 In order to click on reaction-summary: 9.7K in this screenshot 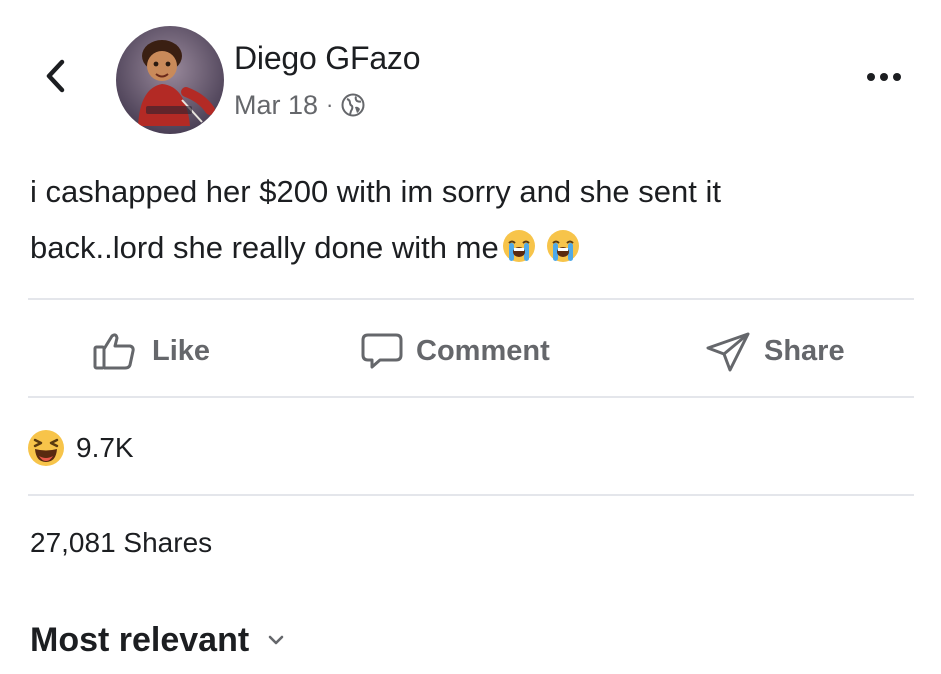, I will do `click(80, 448)`.